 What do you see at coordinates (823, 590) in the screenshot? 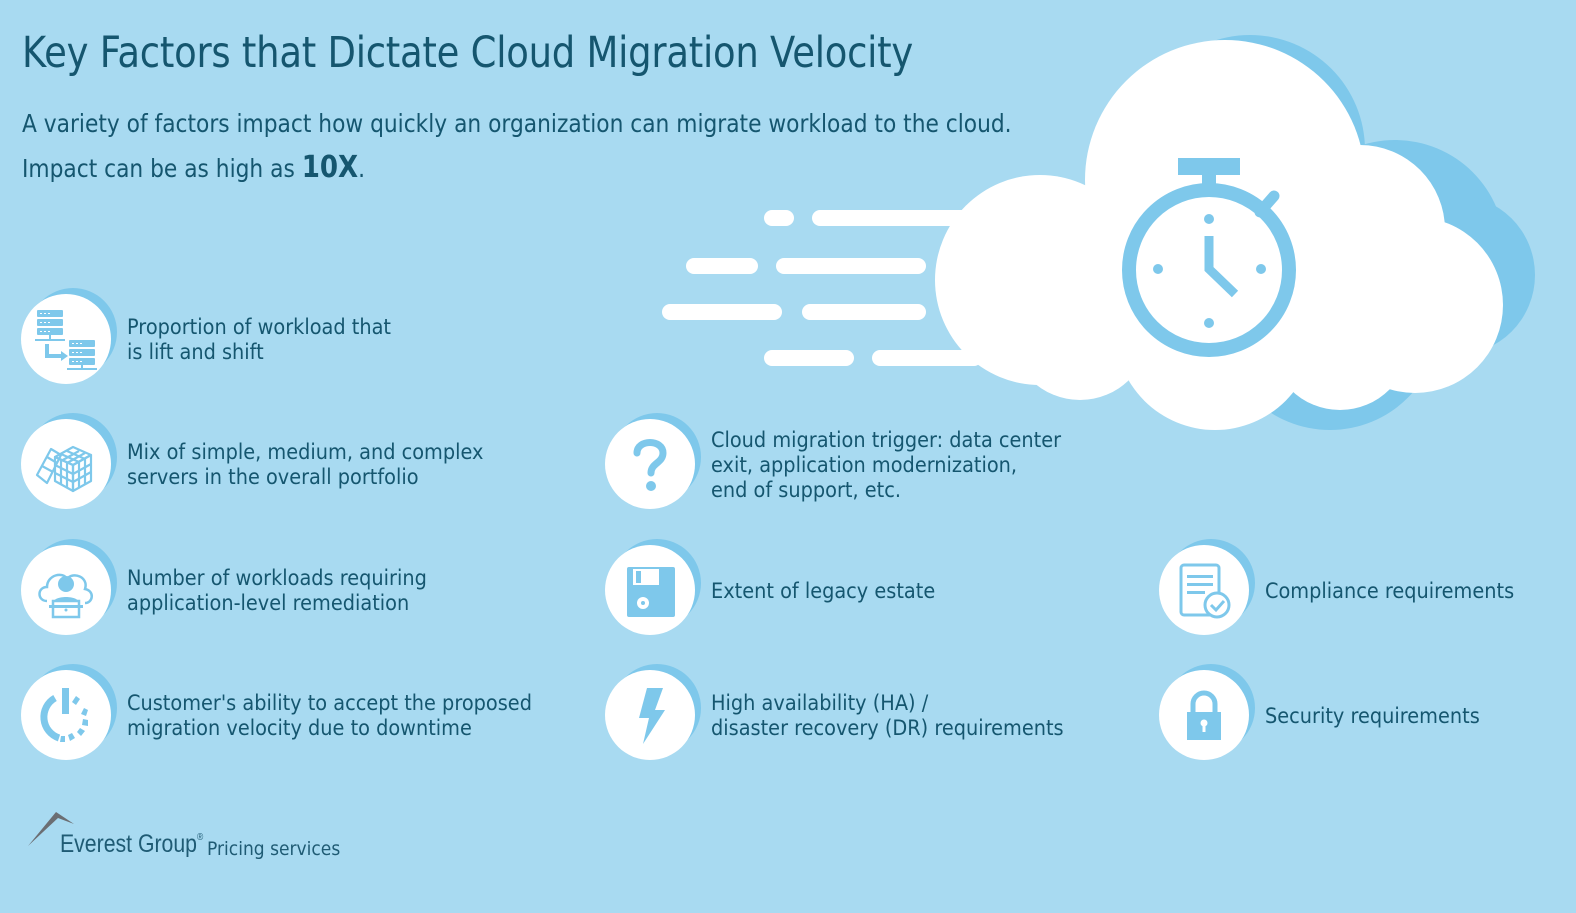
I see `factor-label: Extent of legacy estate` at bounding box center [823, 590].